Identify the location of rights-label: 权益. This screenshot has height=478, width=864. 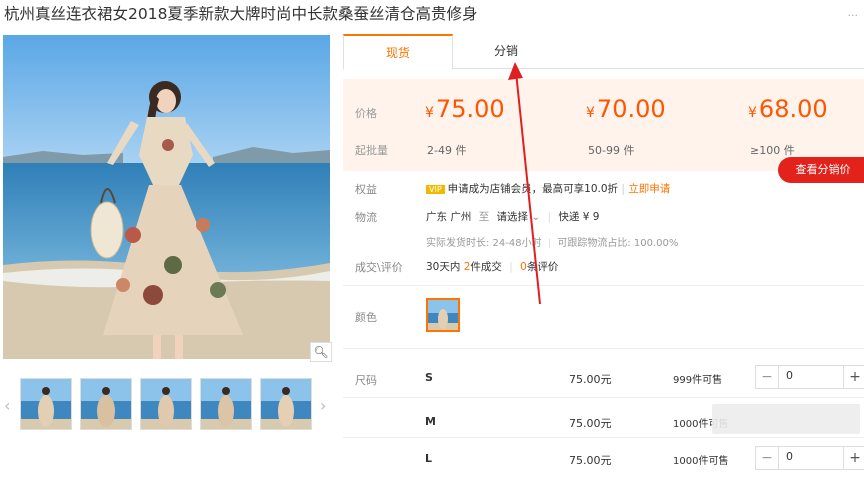
(366, 189).